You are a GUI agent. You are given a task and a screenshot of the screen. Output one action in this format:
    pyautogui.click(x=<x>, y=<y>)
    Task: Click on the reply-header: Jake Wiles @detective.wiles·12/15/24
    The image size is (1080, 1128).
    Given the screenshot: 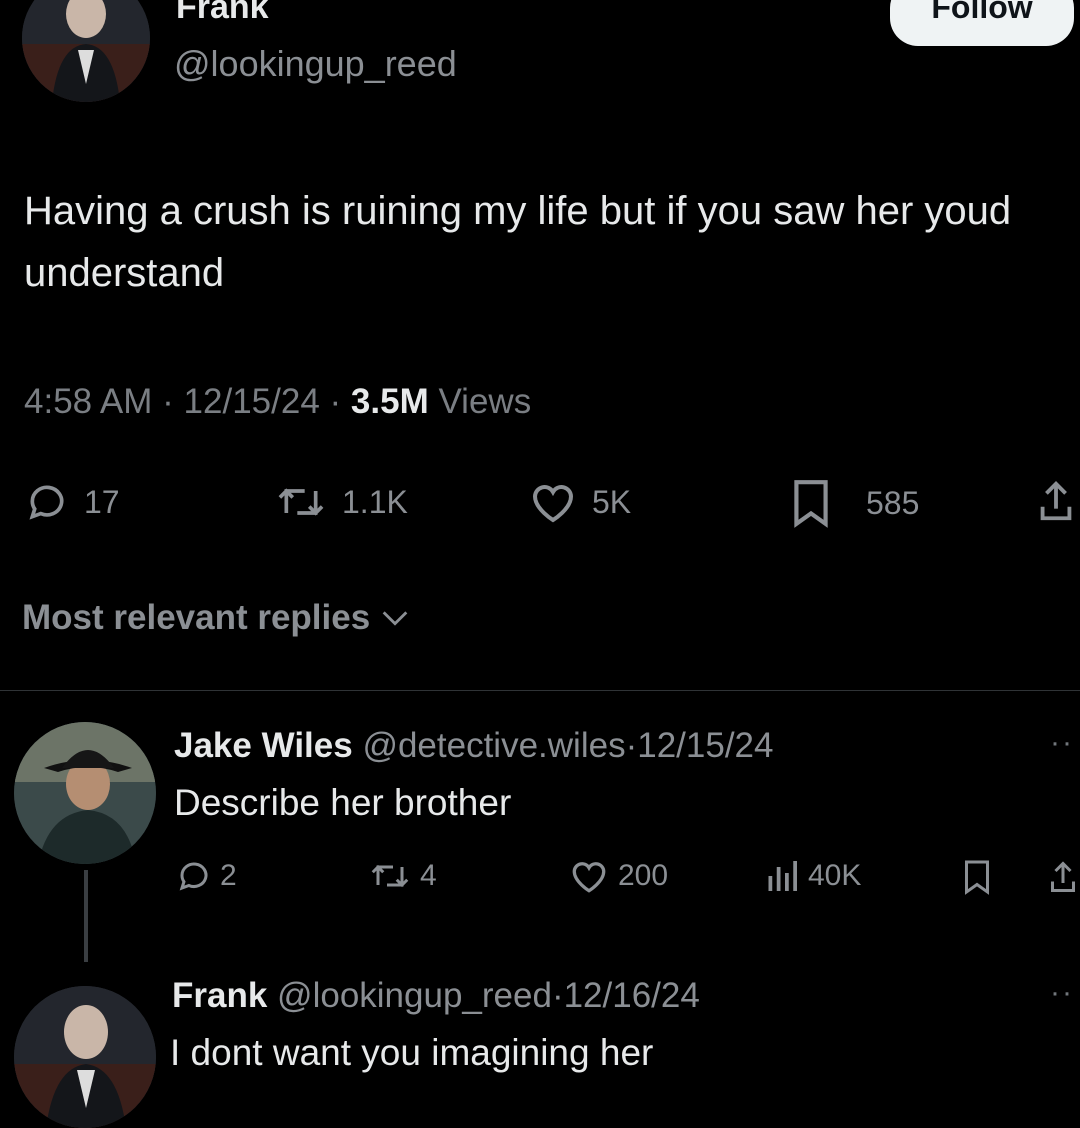 What is the action you would take?
    pyautogui.click(x=473, y=746)
    